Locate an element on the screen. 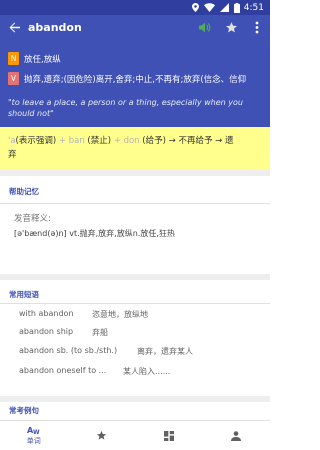  phrase-item: abandon ship 弃船 is located at coordinates (63, 332).